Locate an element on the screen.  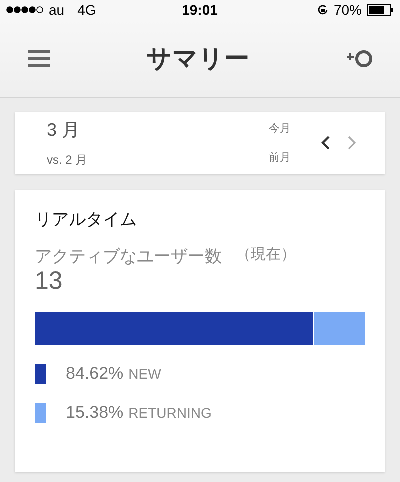
battery-percent: 70% is located at coordinates (348, 10).